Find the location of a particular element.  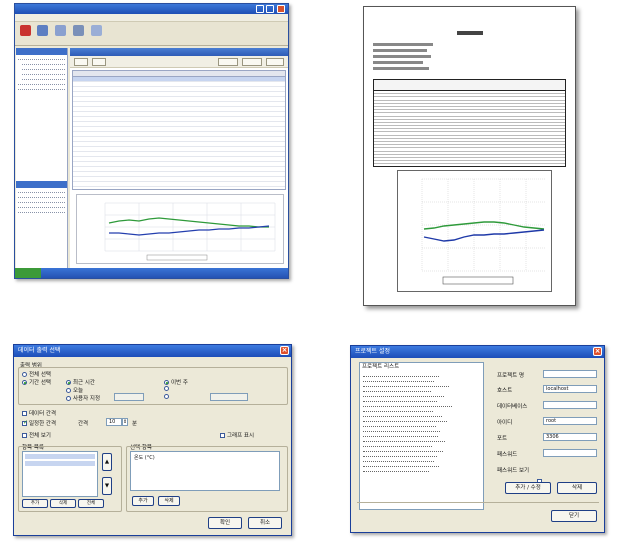

report-meta-line is located at coordinates (398, 62).